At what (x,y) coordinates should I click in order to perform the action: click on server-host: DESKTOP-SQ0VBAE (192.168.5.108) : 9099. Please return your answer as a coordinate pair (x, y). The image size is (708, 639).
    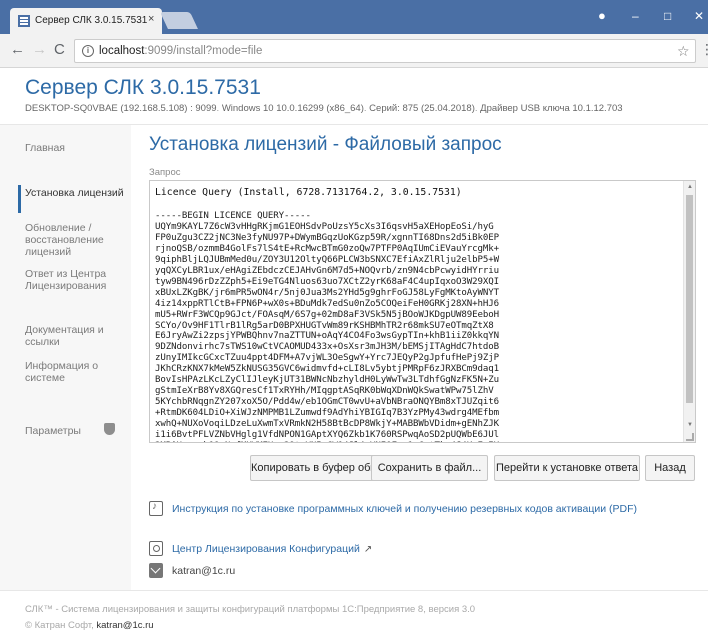
    Looking at the image, I should click on (121, 108).